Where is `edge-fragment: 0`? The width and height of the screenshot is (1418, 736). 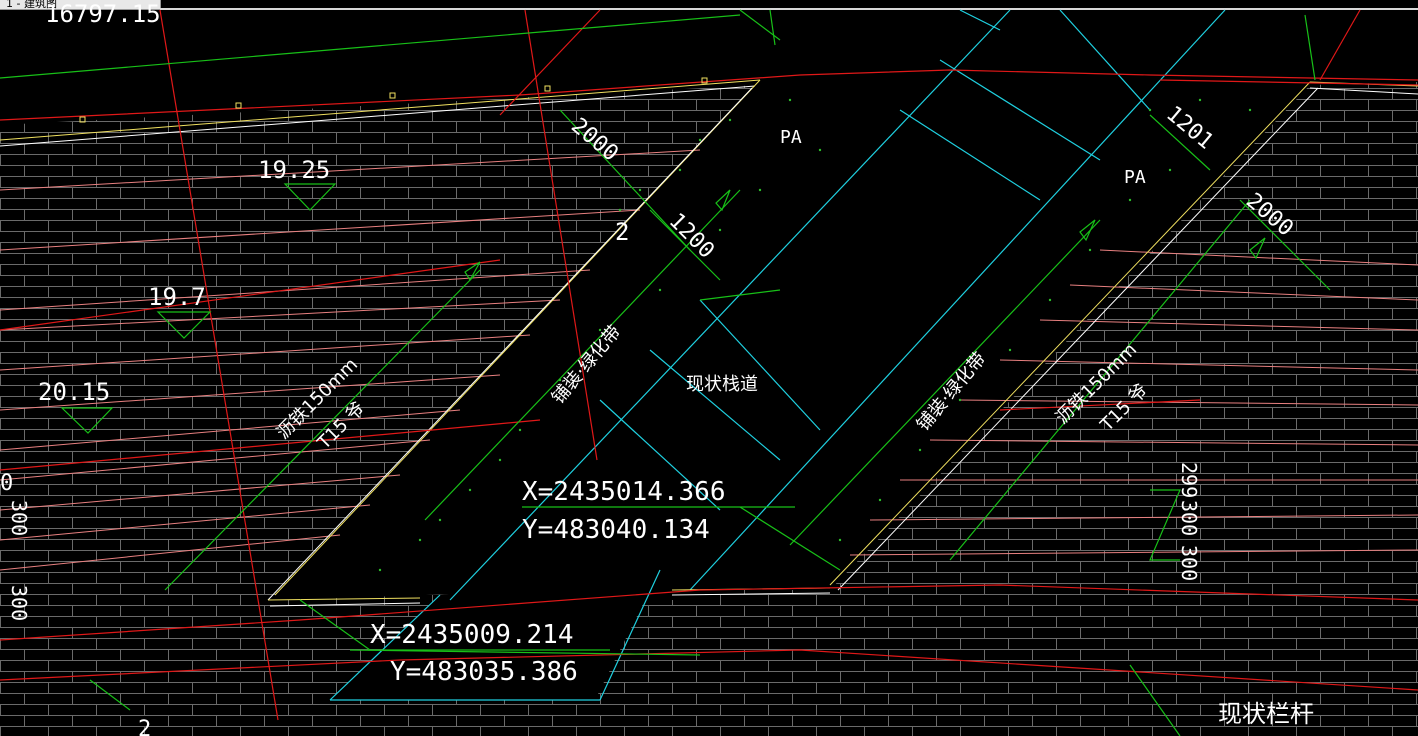
edge-fragment: 0 is located at coordinates (6, 483).